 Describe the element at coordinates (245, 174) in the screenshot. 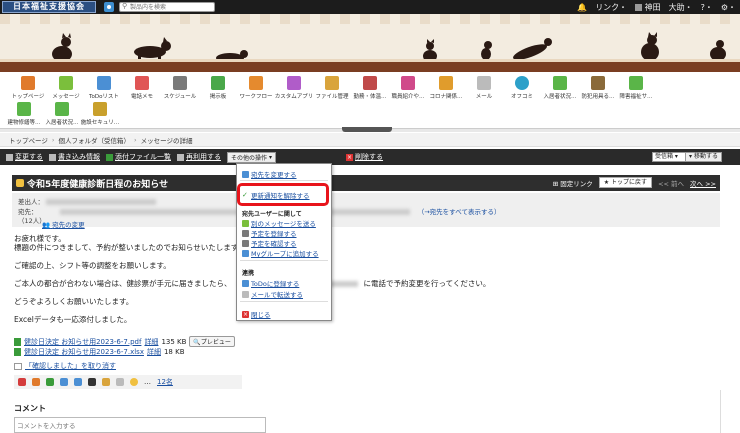

I see `people-icon` at that location.